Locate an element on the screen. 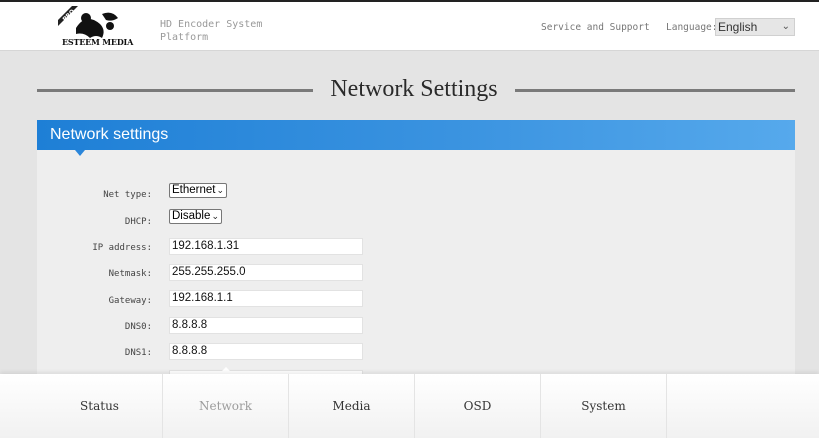 Image resolution: width=819 pixels, height=438 pixels. bottom-nav: Status Network Media OSD System is located at coordinates (409, 406).